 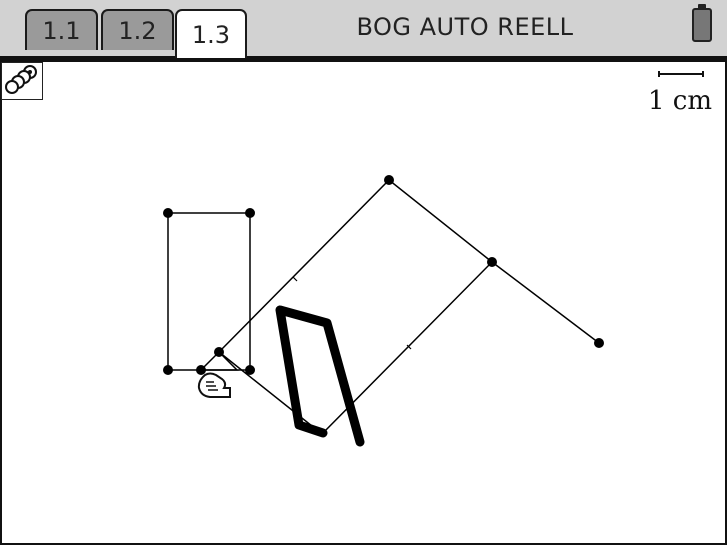 What do you see at coordinates (211, 33) in the screenshot?
I see `tab-1-3: 1.3` at bounding box center [211, 33].